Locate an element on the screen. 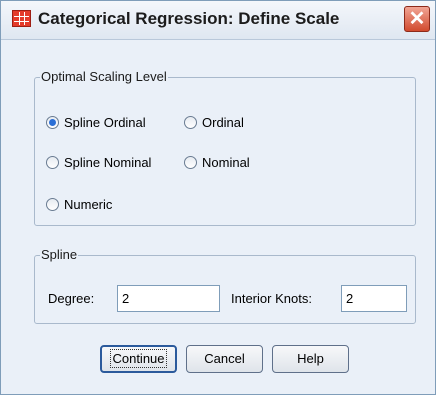  radio-selected-icon is located at coordinates (52, 122).